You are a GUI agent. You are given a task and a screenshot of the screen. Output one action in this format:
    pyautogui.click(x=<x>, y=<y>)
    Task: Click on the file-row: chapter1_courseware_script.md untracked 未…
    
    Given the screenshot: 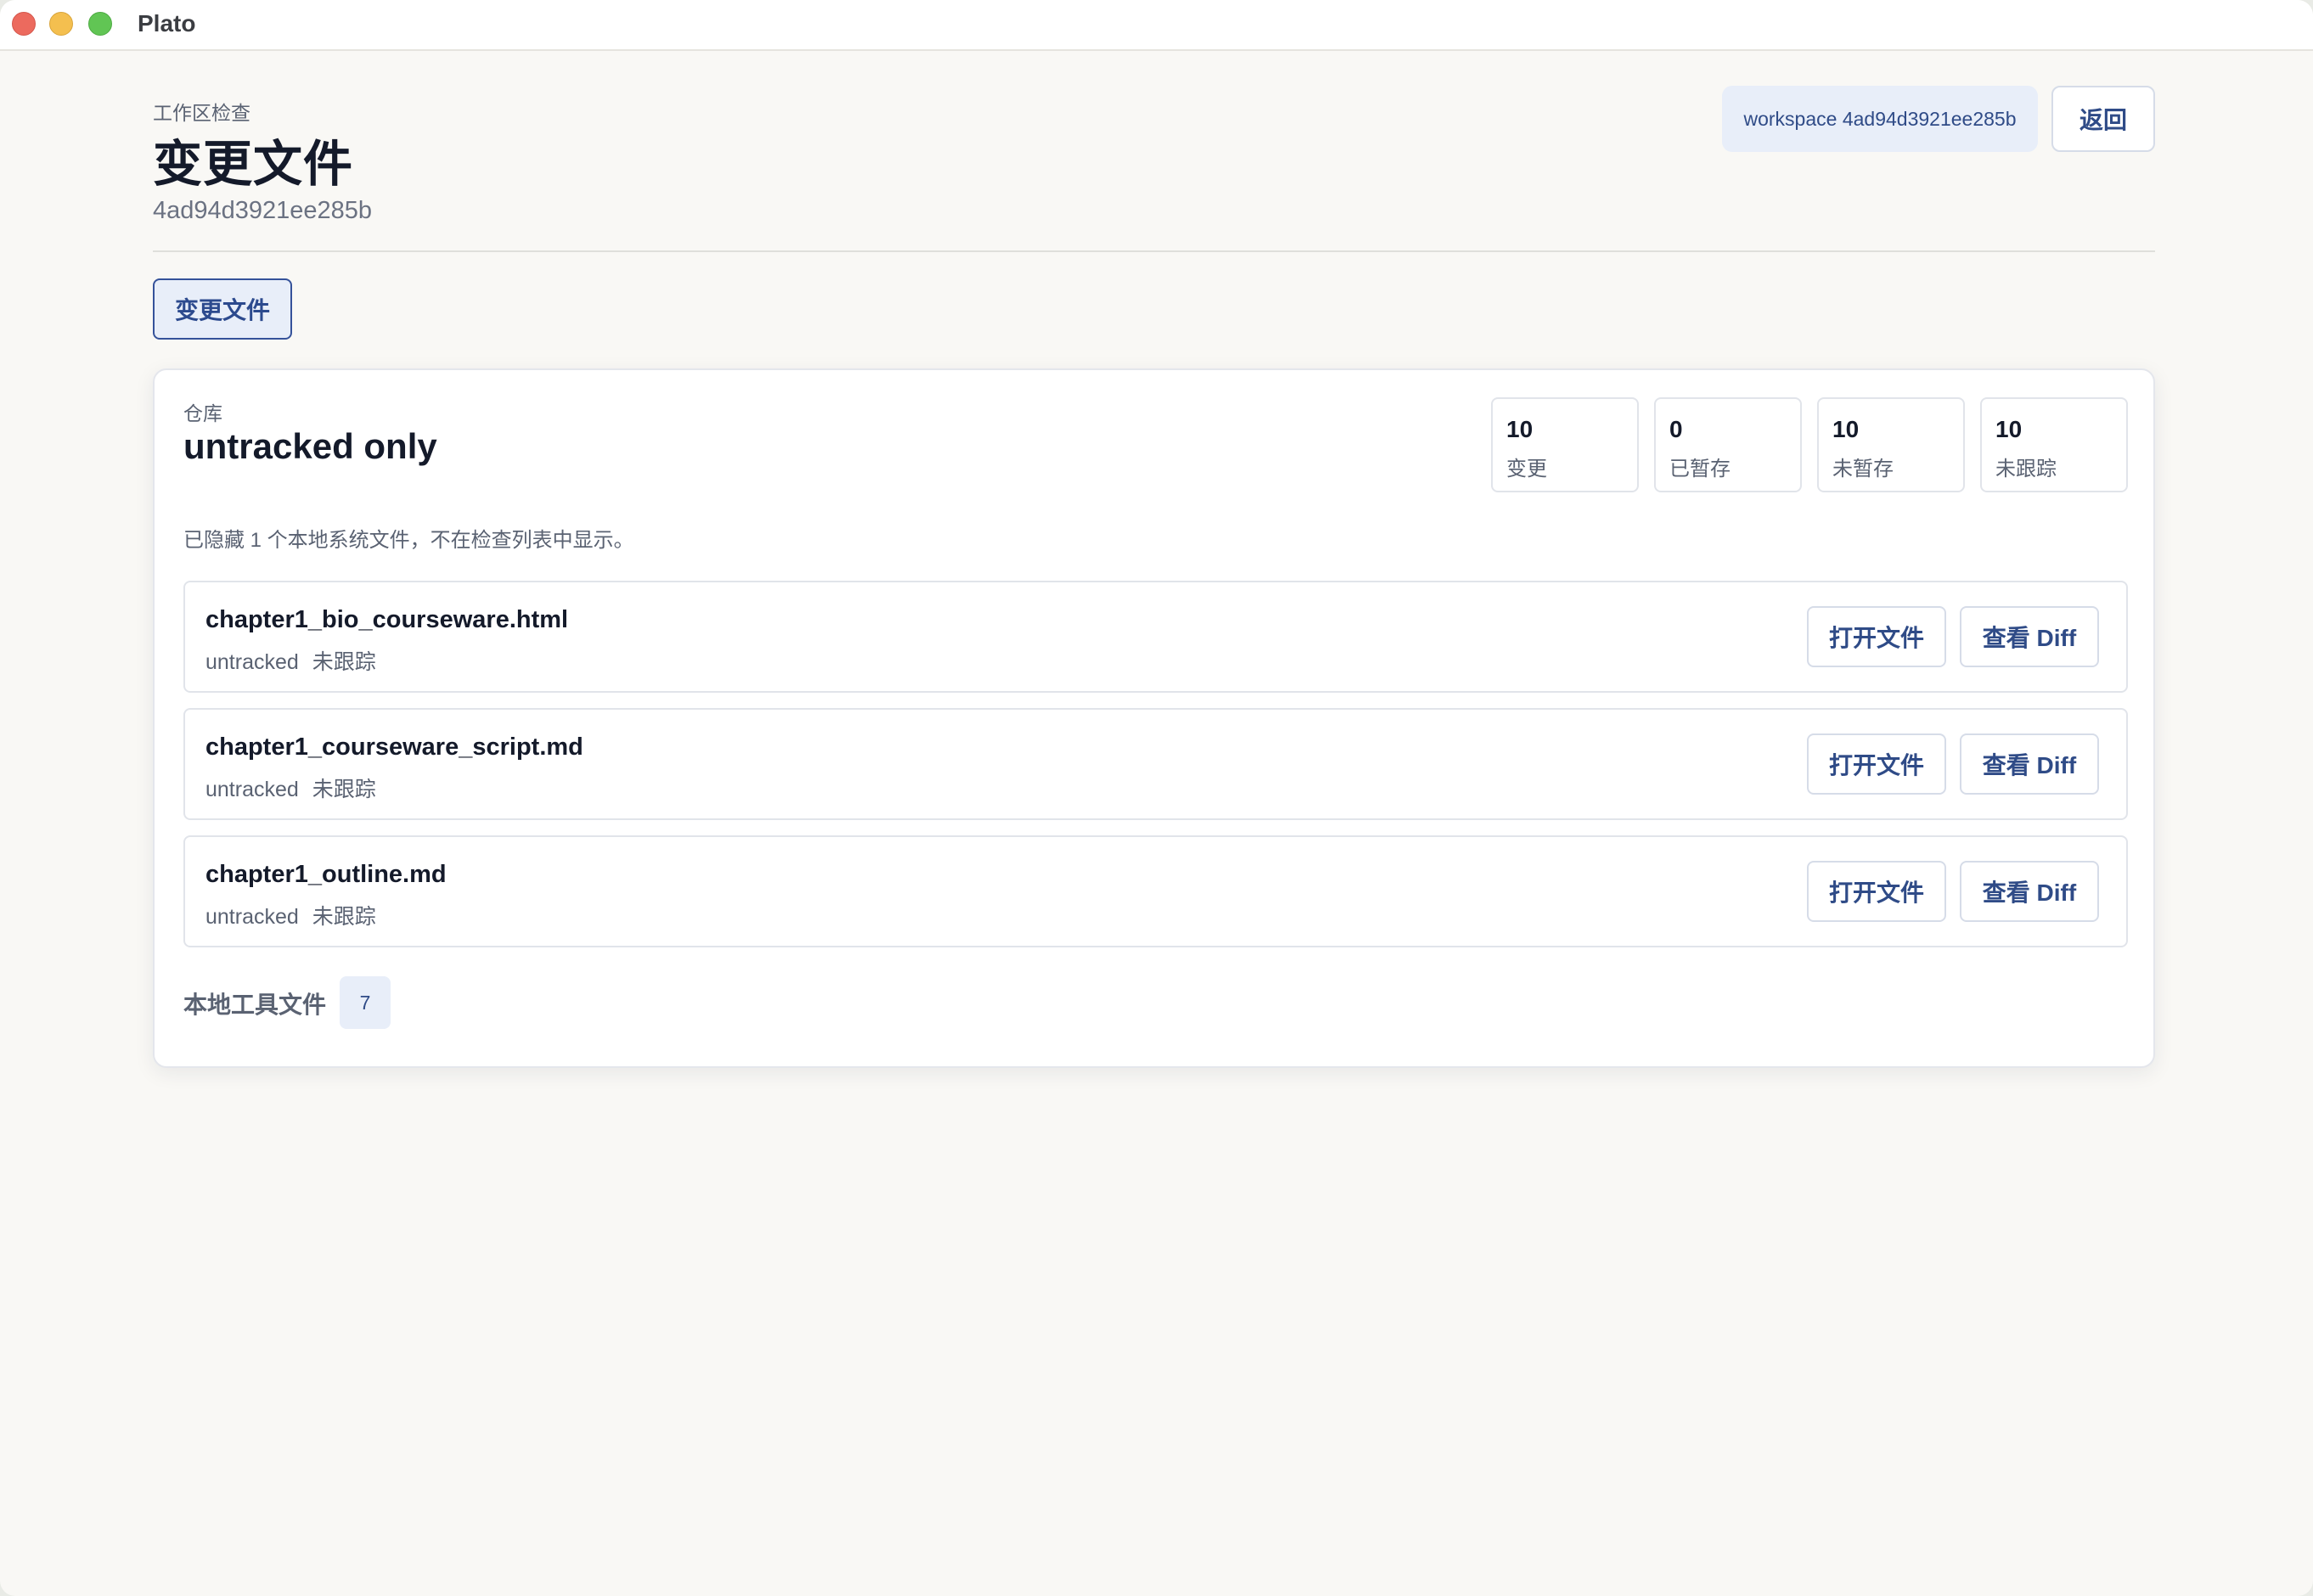 What is the action you would take?
    pyautogui.click(x=1155, y=764)
    